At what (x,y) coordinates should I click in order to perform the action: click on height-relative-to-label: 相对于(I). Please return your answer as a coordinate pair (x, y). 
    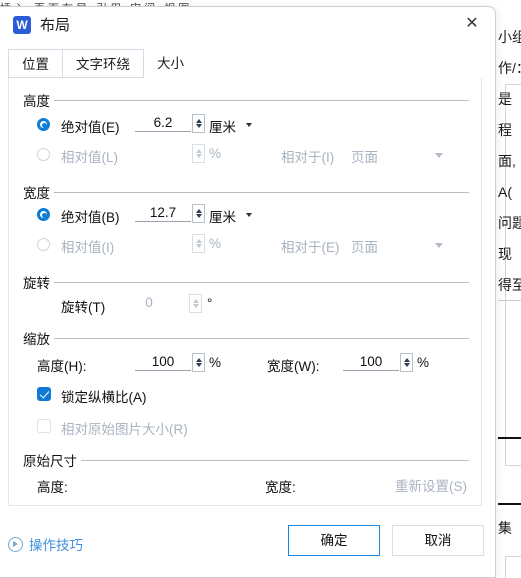
    Looking at the image, I should click on (308, 157).